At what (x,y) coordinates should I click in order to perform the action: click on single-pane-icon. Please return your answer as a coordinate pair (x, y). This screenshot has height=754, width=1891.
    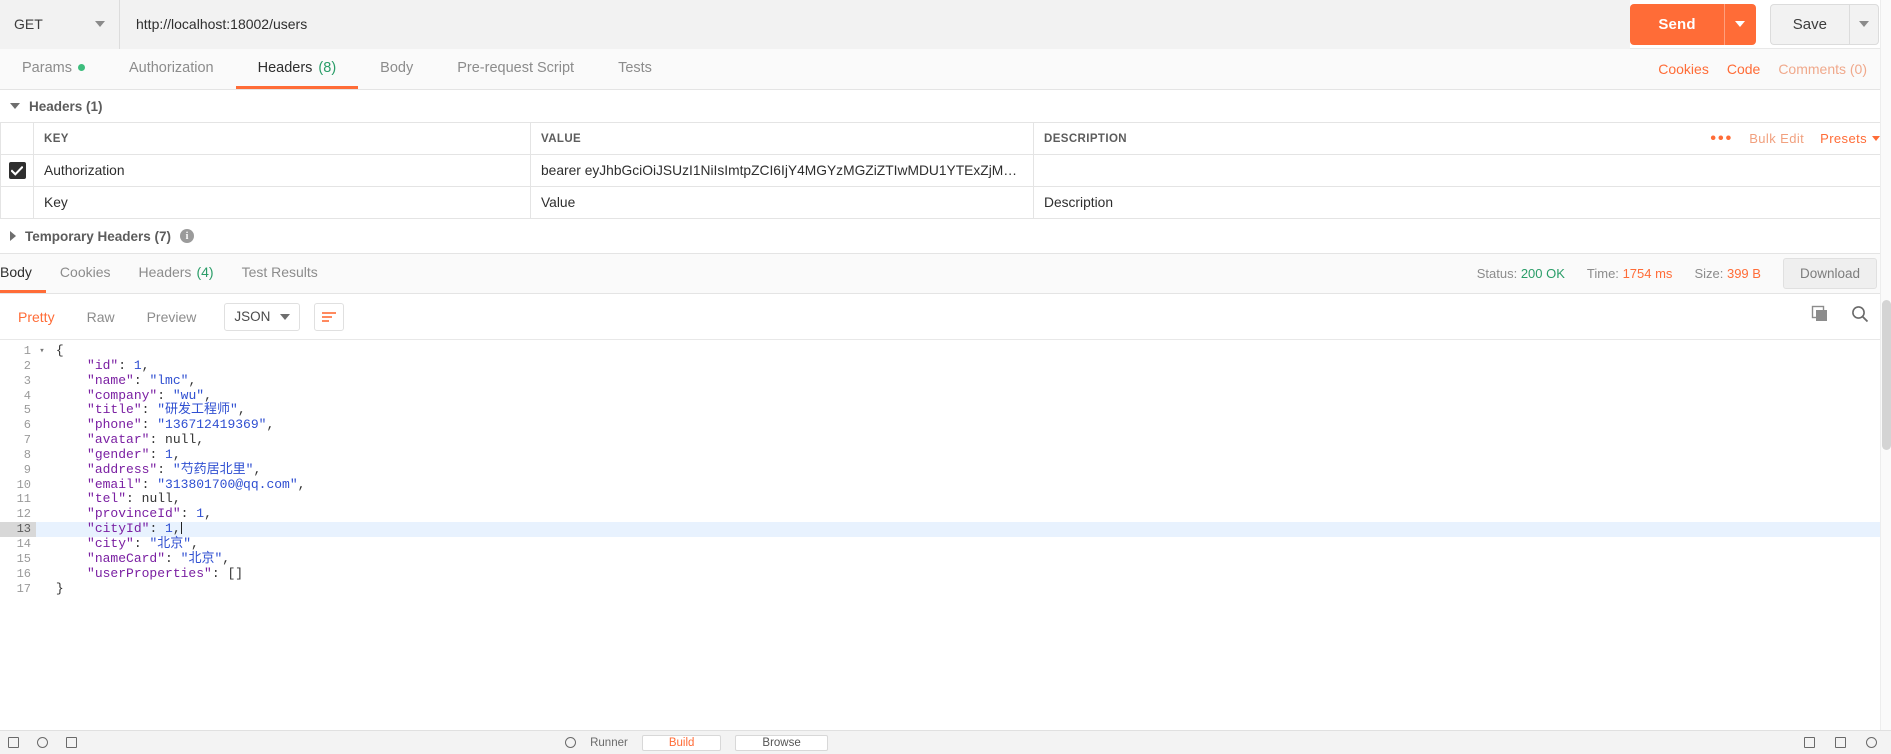
    Looking at the image, I should click on (1840, 742).